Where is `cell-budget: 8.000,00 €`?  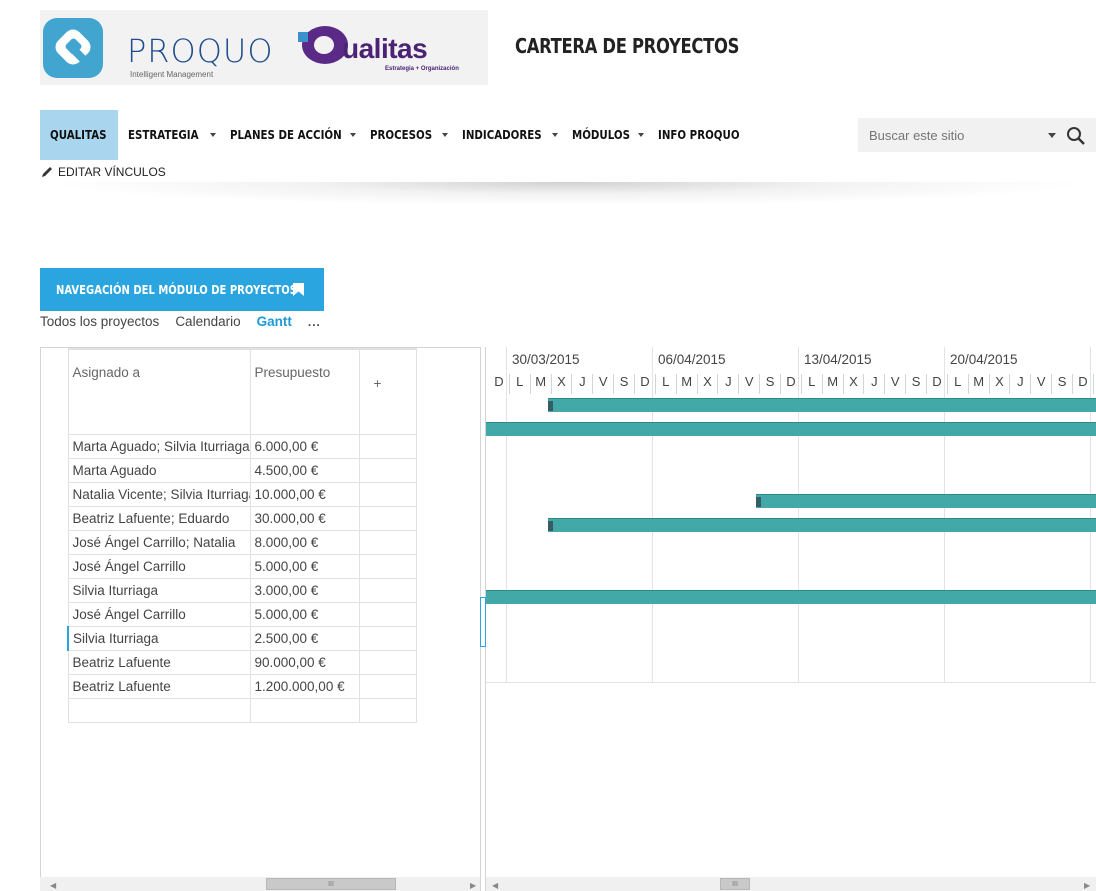 cell-budget: 8.000,00 € is located at coordinates (304, 542).